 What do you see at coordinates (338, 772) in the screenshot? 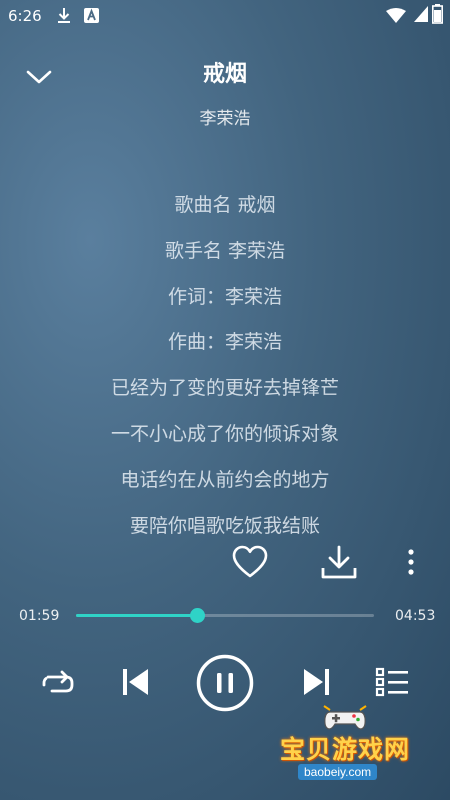
I see `watermark-url: baobeiy.com` at bounding box center [338, 772].